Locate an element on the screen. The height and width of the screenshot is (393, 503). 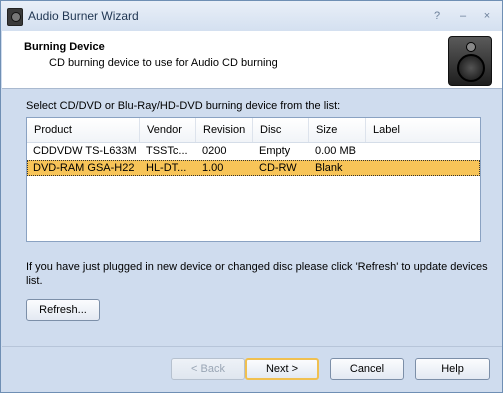
column-disc: Disc is located at coordinates (281, 130).